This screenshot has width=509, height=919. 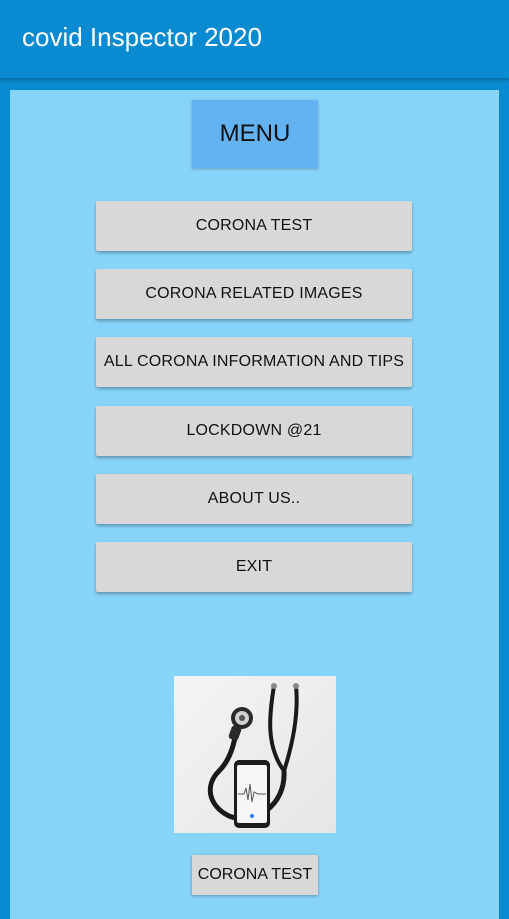 What do you see at coordinates (142, 37) in the screenshot?
I see `app-title: covid Inspector 2020` at bounding box center [142, 37].